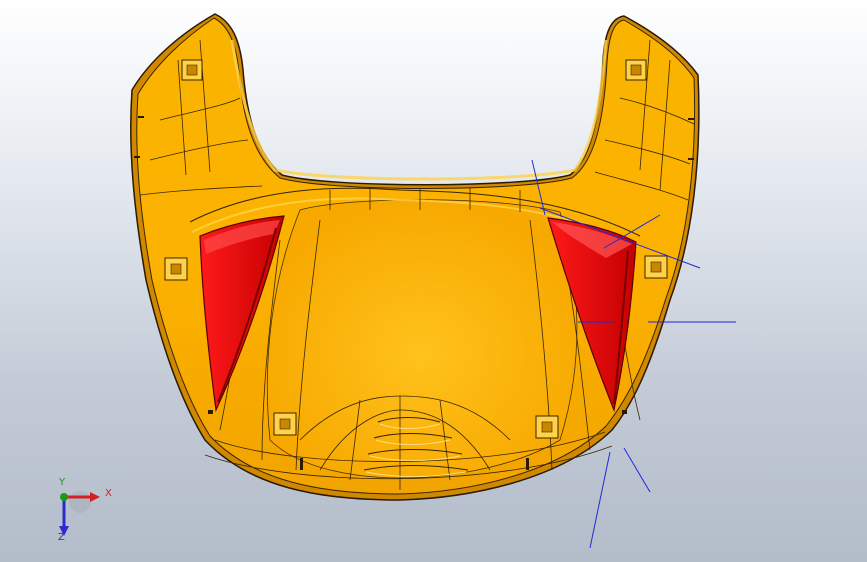 Image resolution: width=867 pixels, height=562 pixels. I want to click on x-axis-arrow, so click(95, 497).